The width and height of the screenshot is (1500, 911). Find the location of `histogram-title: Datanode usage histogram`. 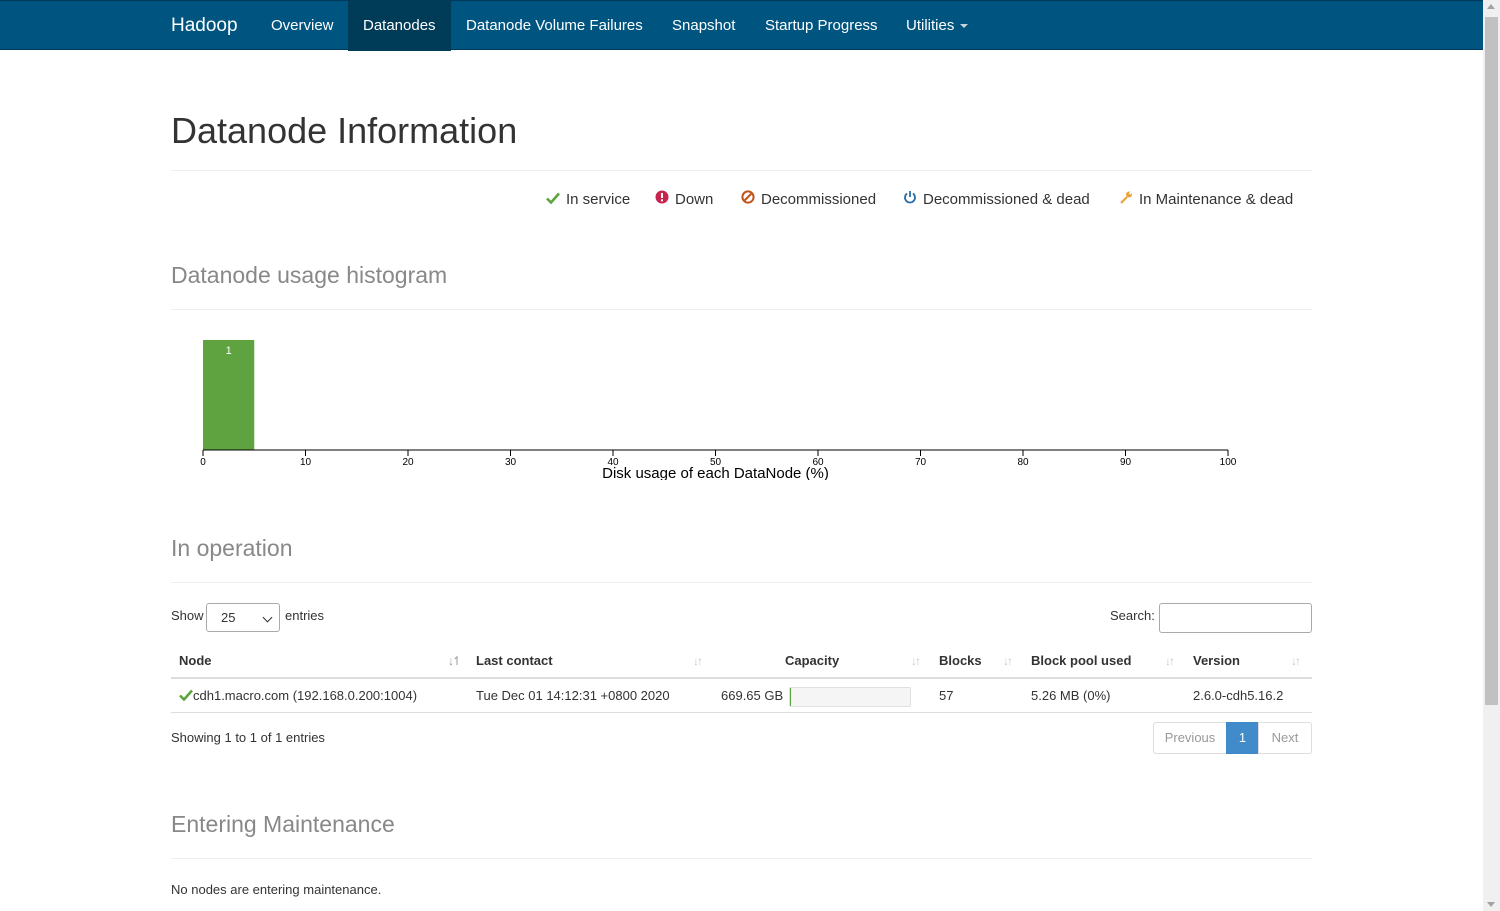

histogram-title: Datanode usage histogram is located at coordinates (309, 275).